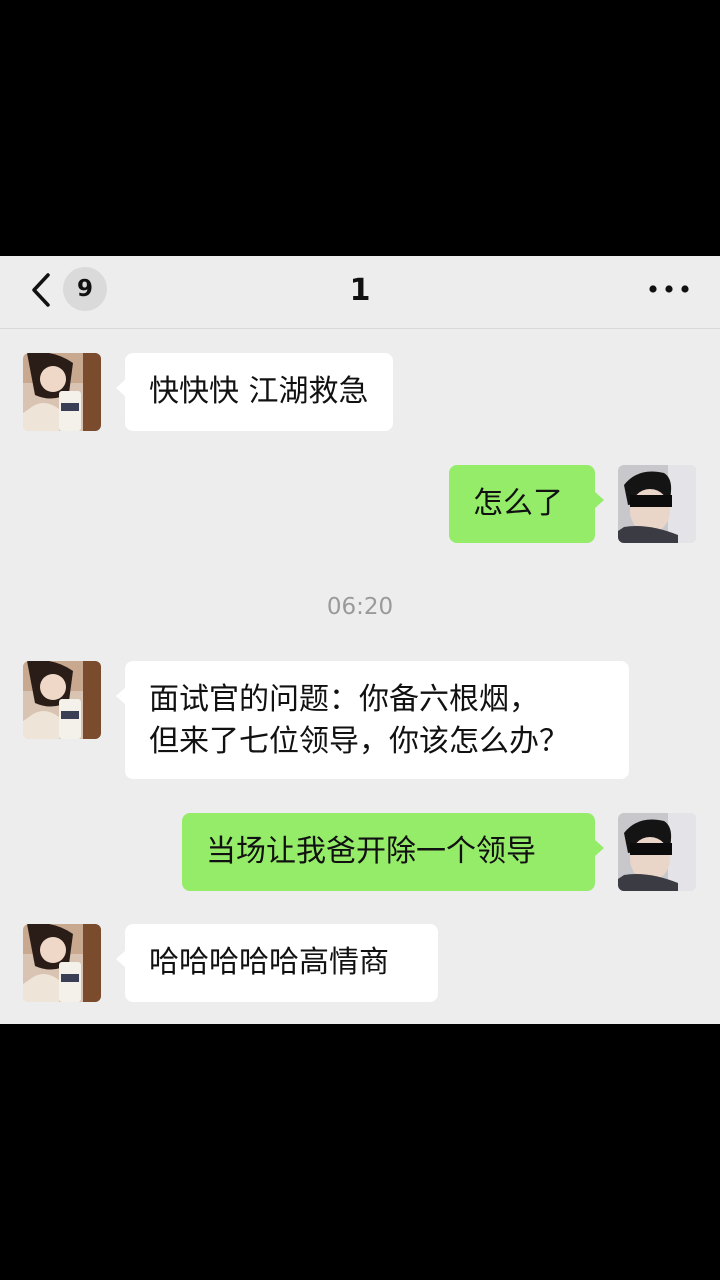 Image resolution: width=720 pixels, height=1280 pixels. I want to click on chat-title: 1, so click(360, 290).